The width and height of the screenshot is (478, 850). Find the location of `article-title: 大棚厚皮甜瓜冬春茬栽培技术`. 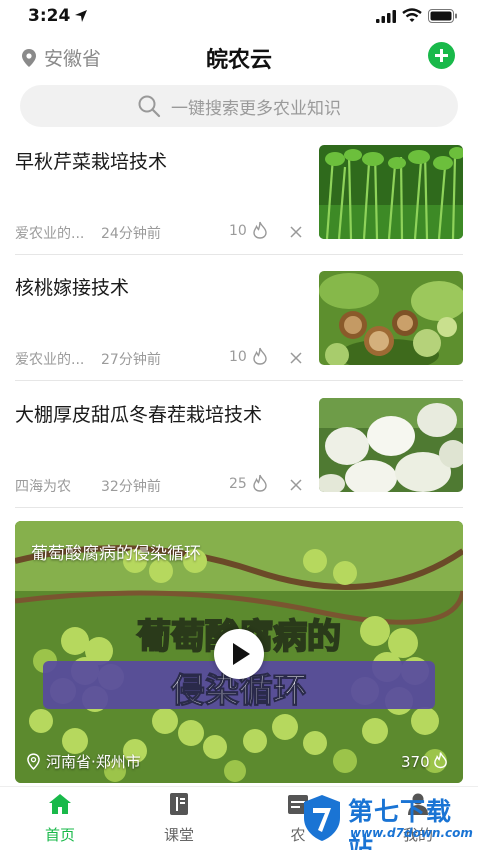

article-title: 大棚厚皮甜瓜冬春茬栽培技术 is located at coordinates (139, 415).